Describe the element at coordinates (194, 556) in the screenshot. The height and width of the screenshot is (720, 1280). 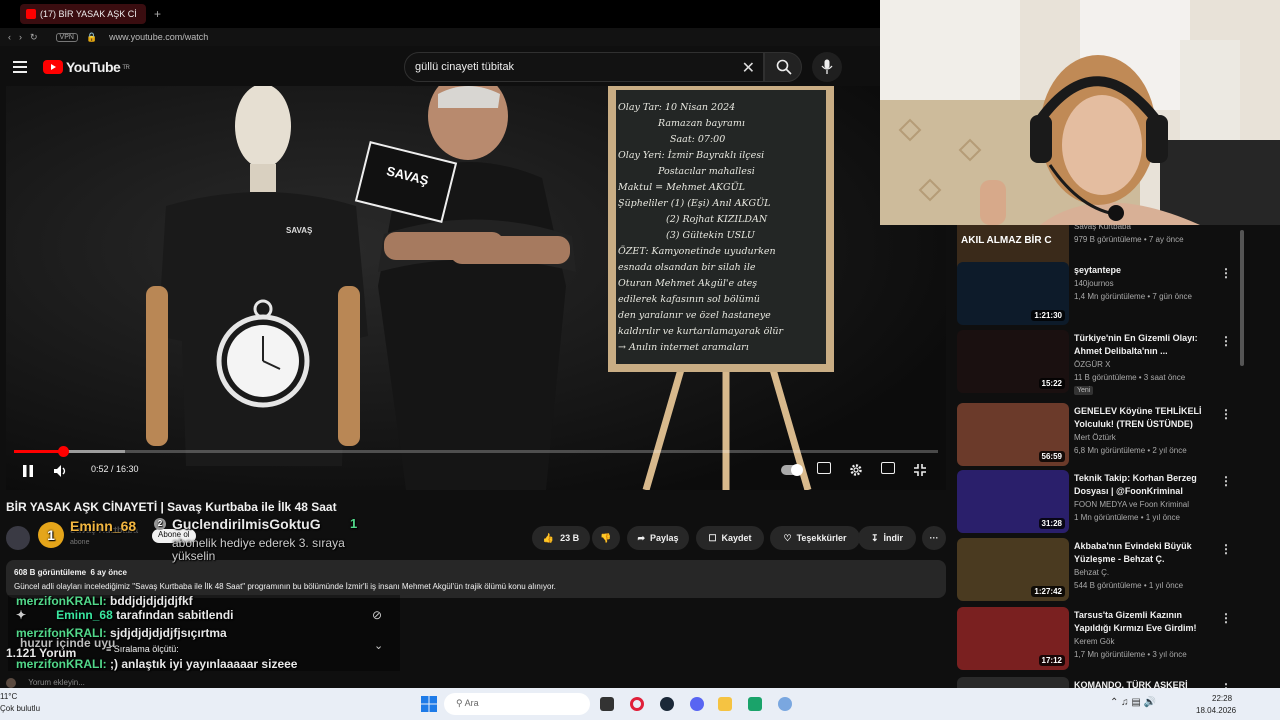
I see `gift-text2: yükselin` at that location.